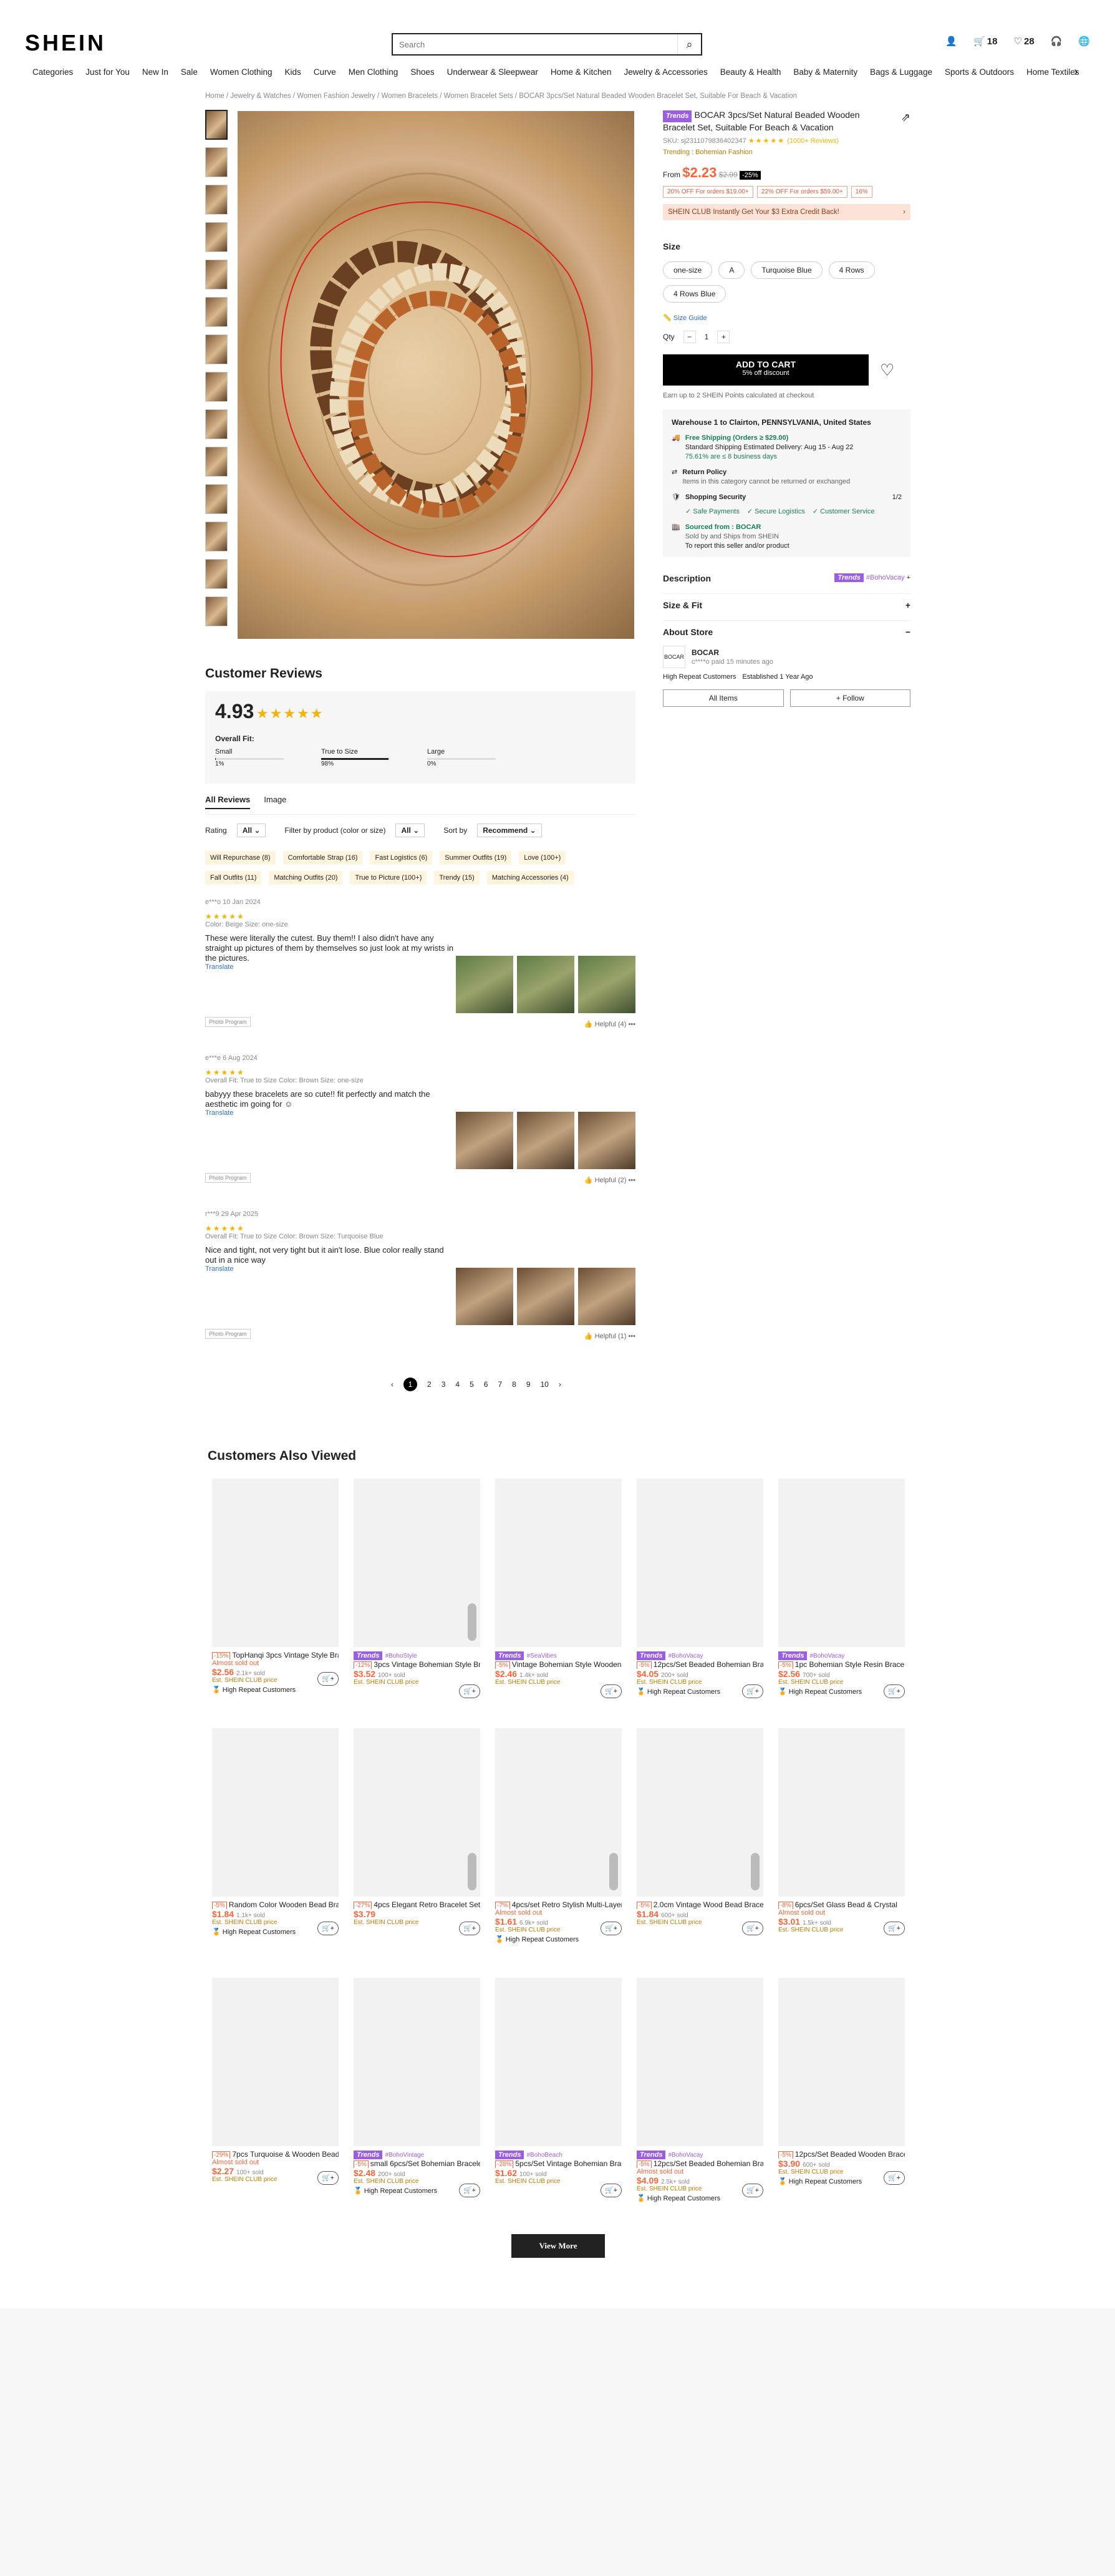 The height and width of the screenshot is (2576, 1115). What do you see at coordinates (228, 802) in the screenshot?
I see `review-tab: All Reviews` at bounding box center [228, 802].